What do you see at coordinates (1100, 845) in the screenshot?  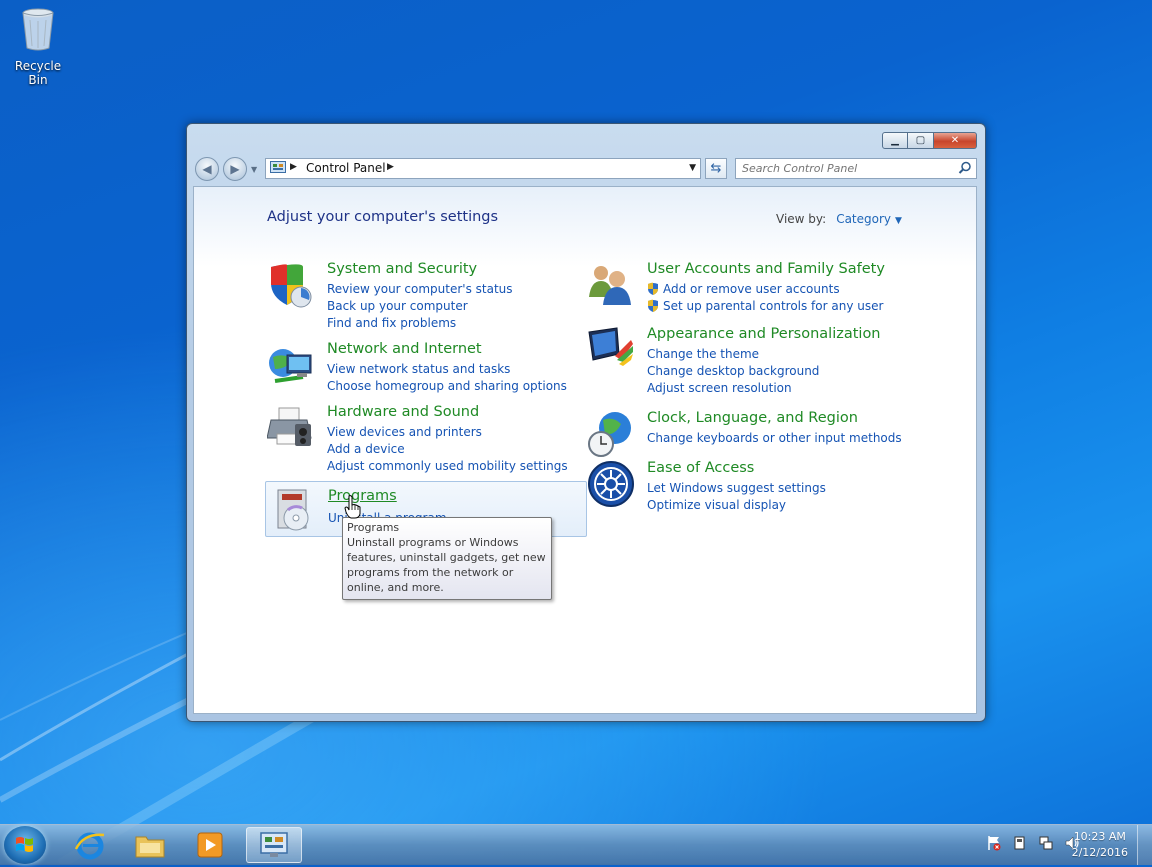 I see `taskbar-clock: 10:23 AM 2/12/2016` at bounding box center [1100, 845].